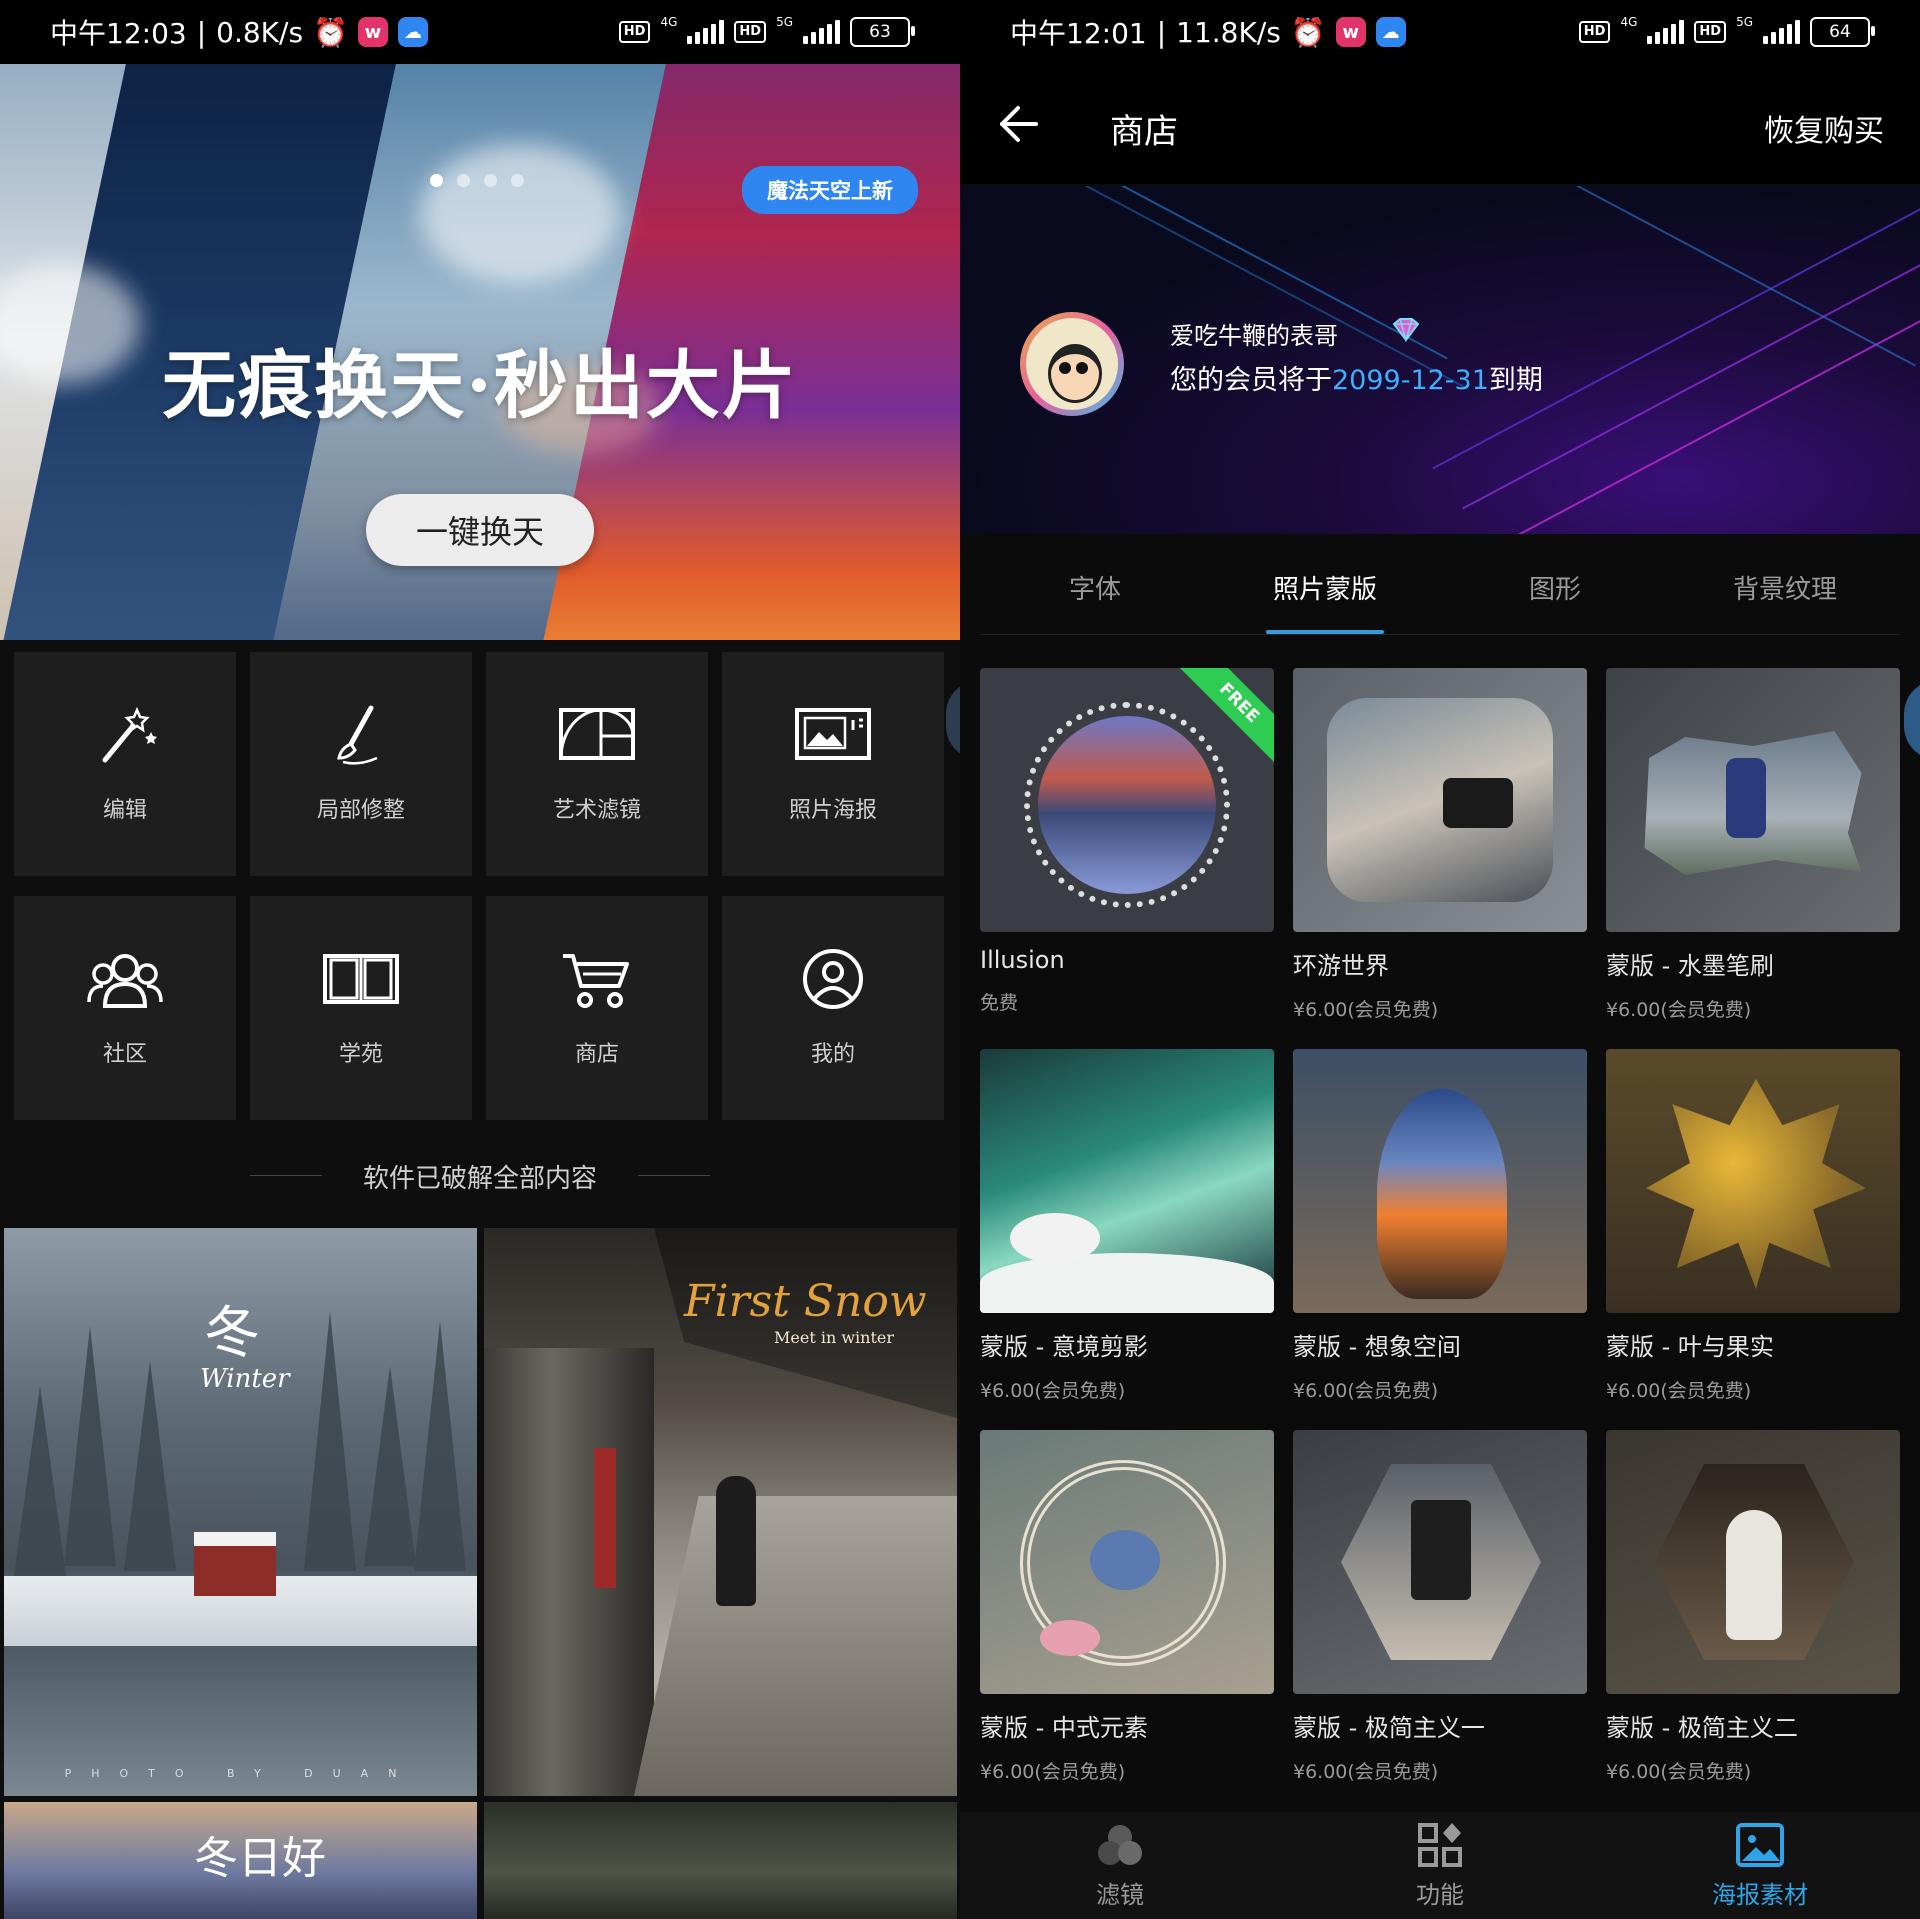 Image resolution: width=1920 pixels, height=1919 pixels. What do you see at coordinates (125, 1008) in the screenshot?
I see `tool-community: 社区` at bounding box center [125, 1008].